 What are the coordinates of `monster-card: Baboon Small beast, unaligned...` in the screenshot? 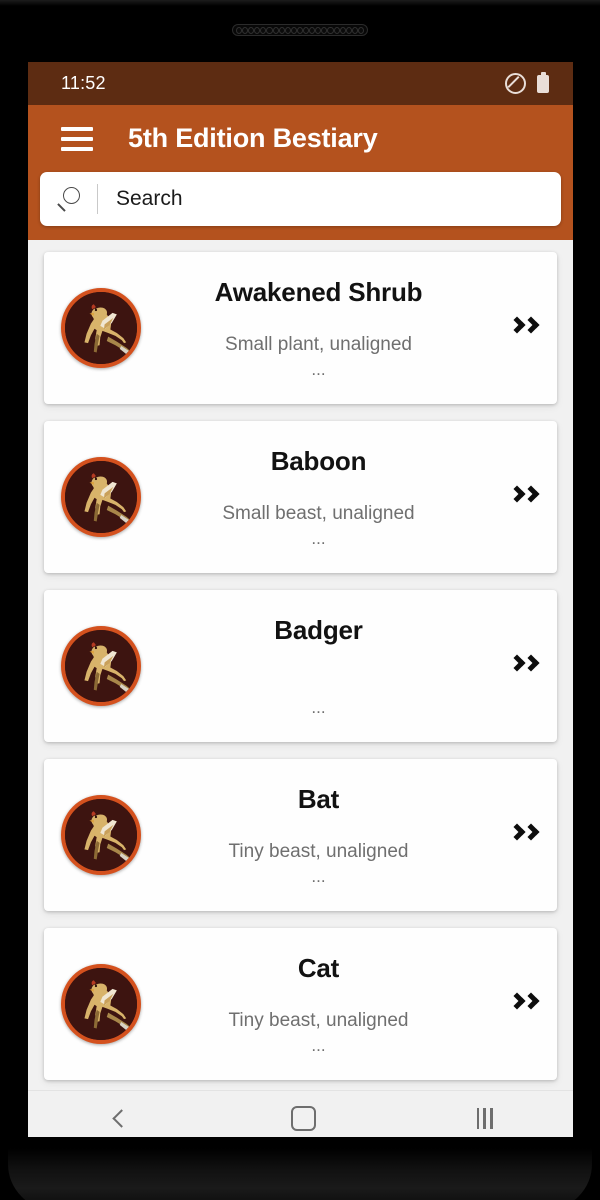 It's located at (300, 497).